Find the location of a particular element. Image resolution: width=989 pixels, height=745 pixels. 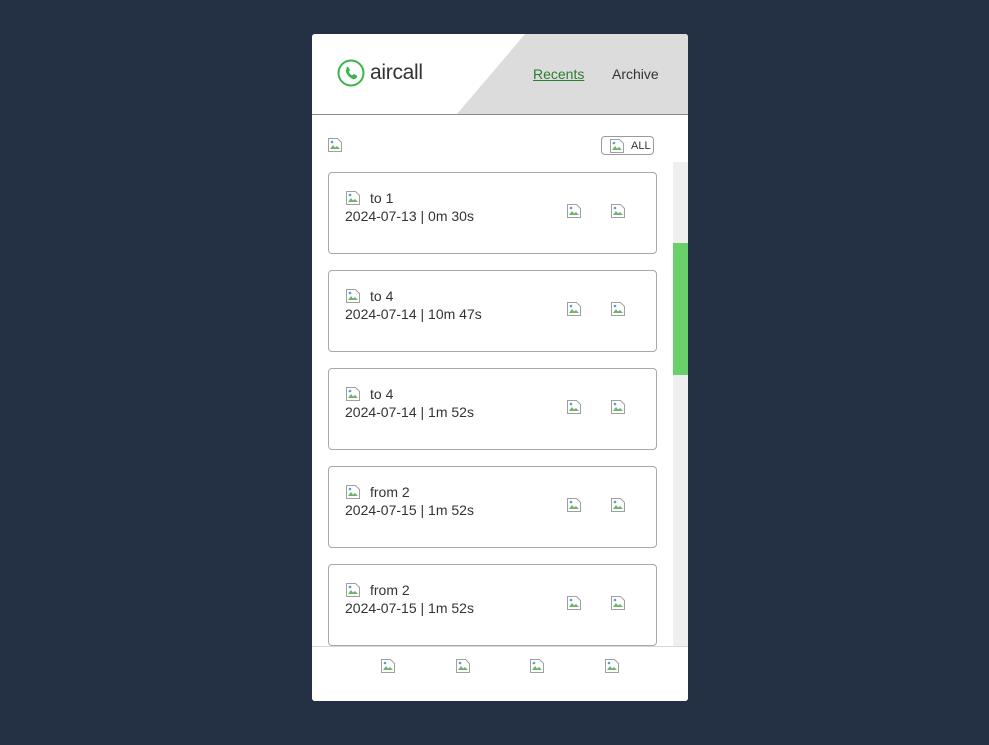

logo-text: aircall is located at coordinates (396, 72).